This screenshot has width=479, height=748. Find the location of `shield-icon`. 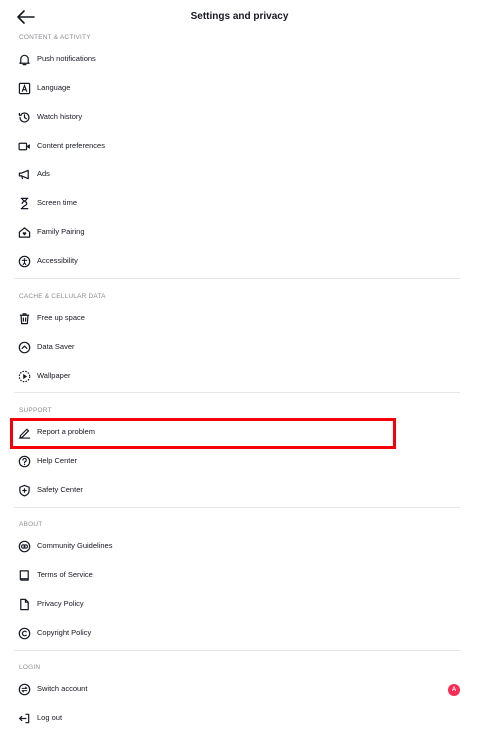

shield-icon is located at coordinates (24, 490).